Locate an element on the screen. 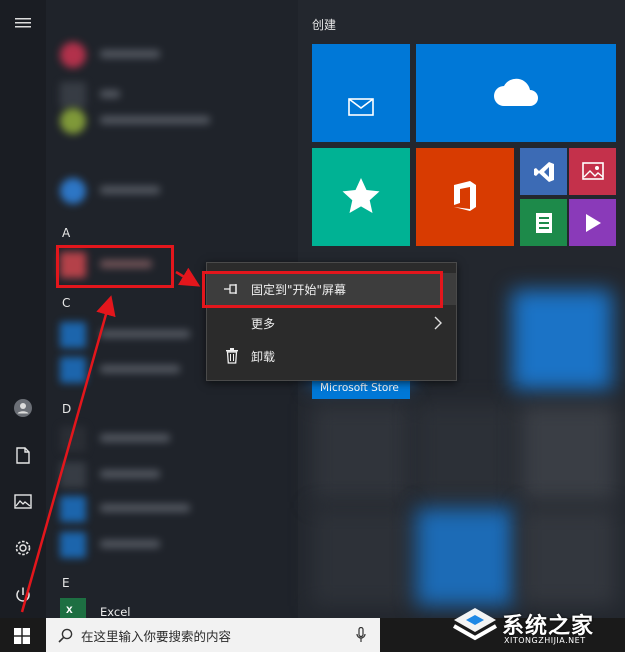 This screenshot has width=625, height=652. start-button is located at coordinates (22, 636).